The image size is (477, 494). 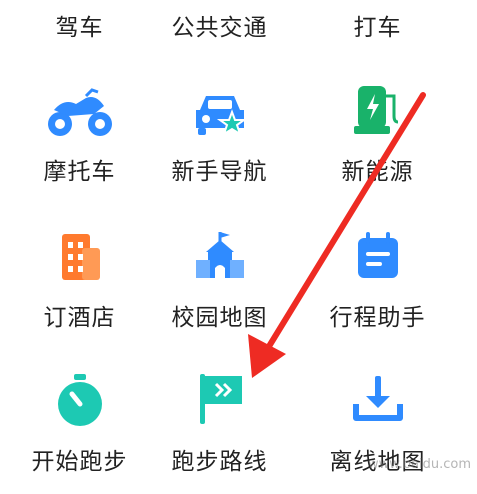 I want to click on label-new-energy: 新能源, so click(x=377, y=172).